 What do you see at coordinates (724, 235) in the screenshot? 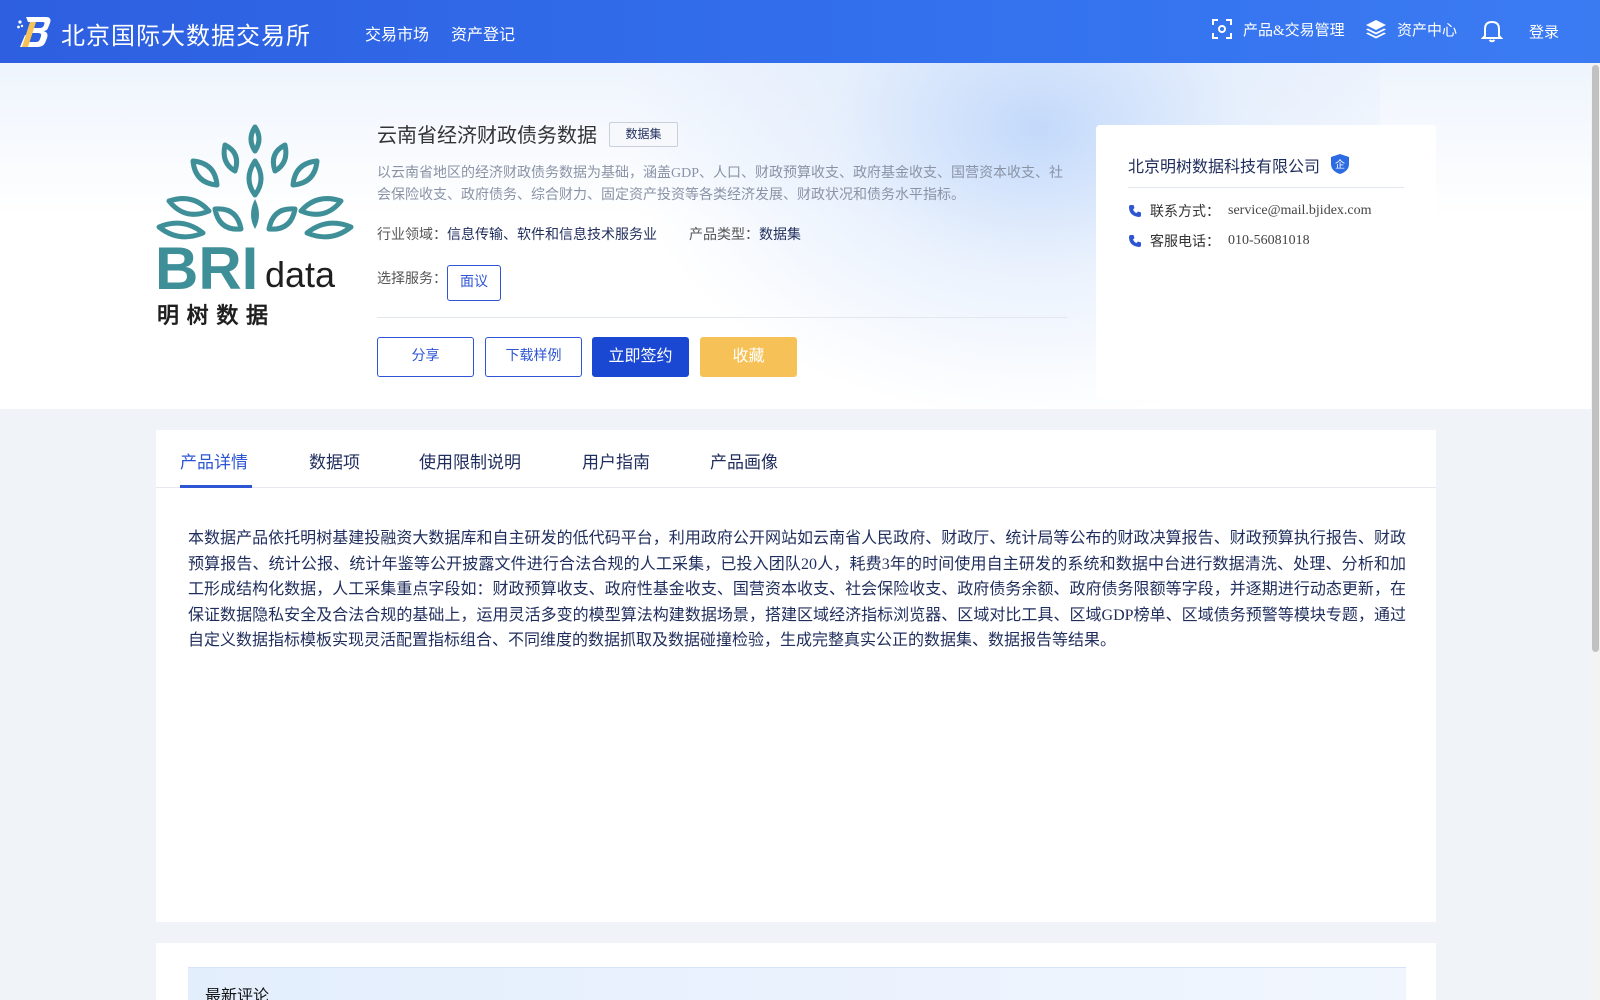
I see `product-type-label: 产品类型：` at bounding box center [724, 235].